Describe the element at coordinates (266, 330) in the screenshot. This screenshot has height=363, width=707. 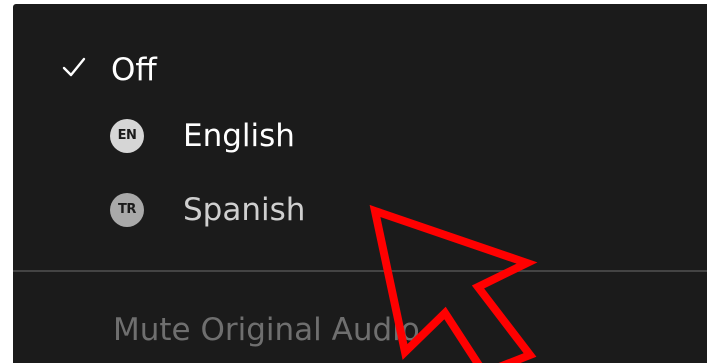
I see `mute-original-audio-item: Mute Original Audio` at that location.